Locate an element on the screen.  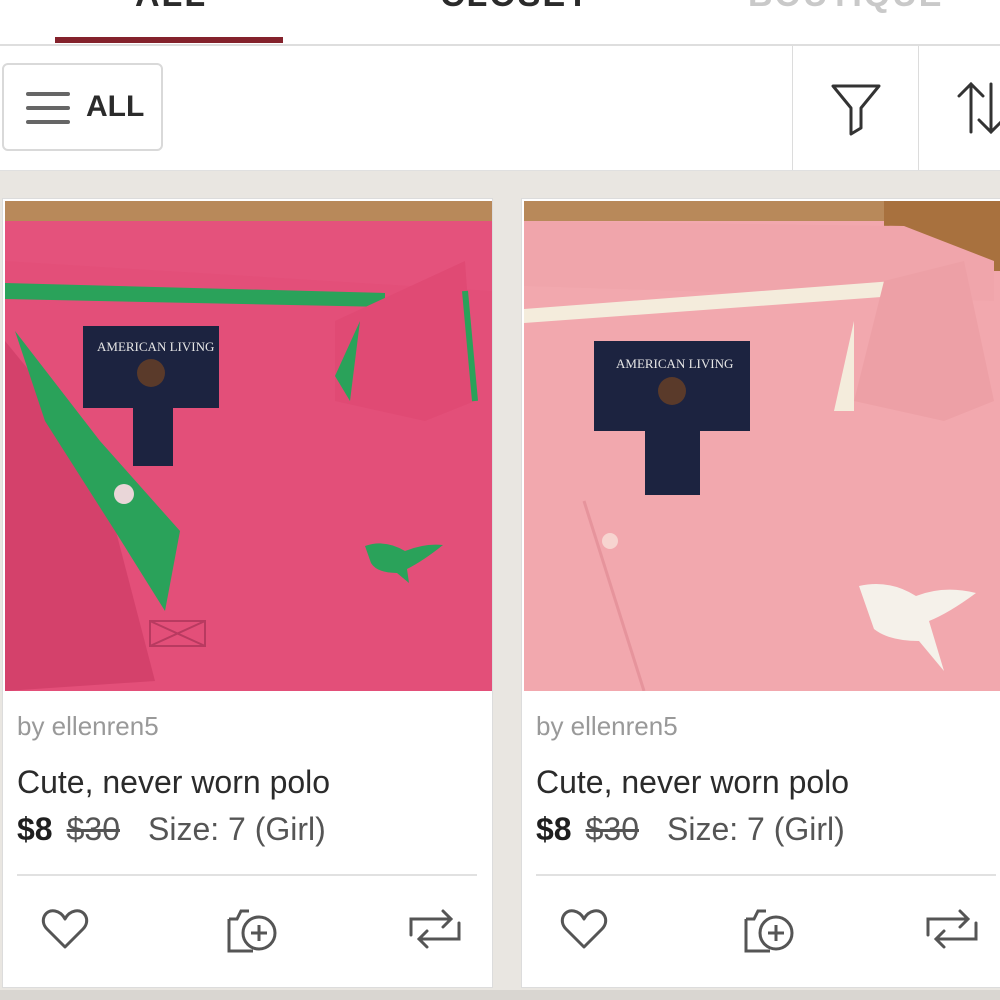
filter-bar: ALL is located at coordinates (500, 108).